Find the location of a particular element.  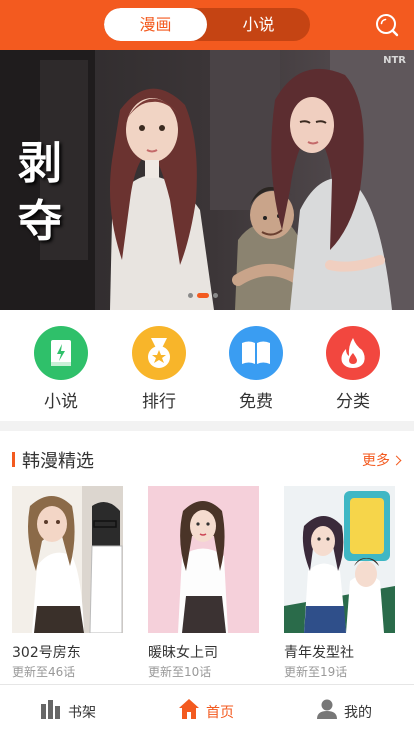

bottom-nav: 书架 首页 我的 is located at coordinates (207, 710).